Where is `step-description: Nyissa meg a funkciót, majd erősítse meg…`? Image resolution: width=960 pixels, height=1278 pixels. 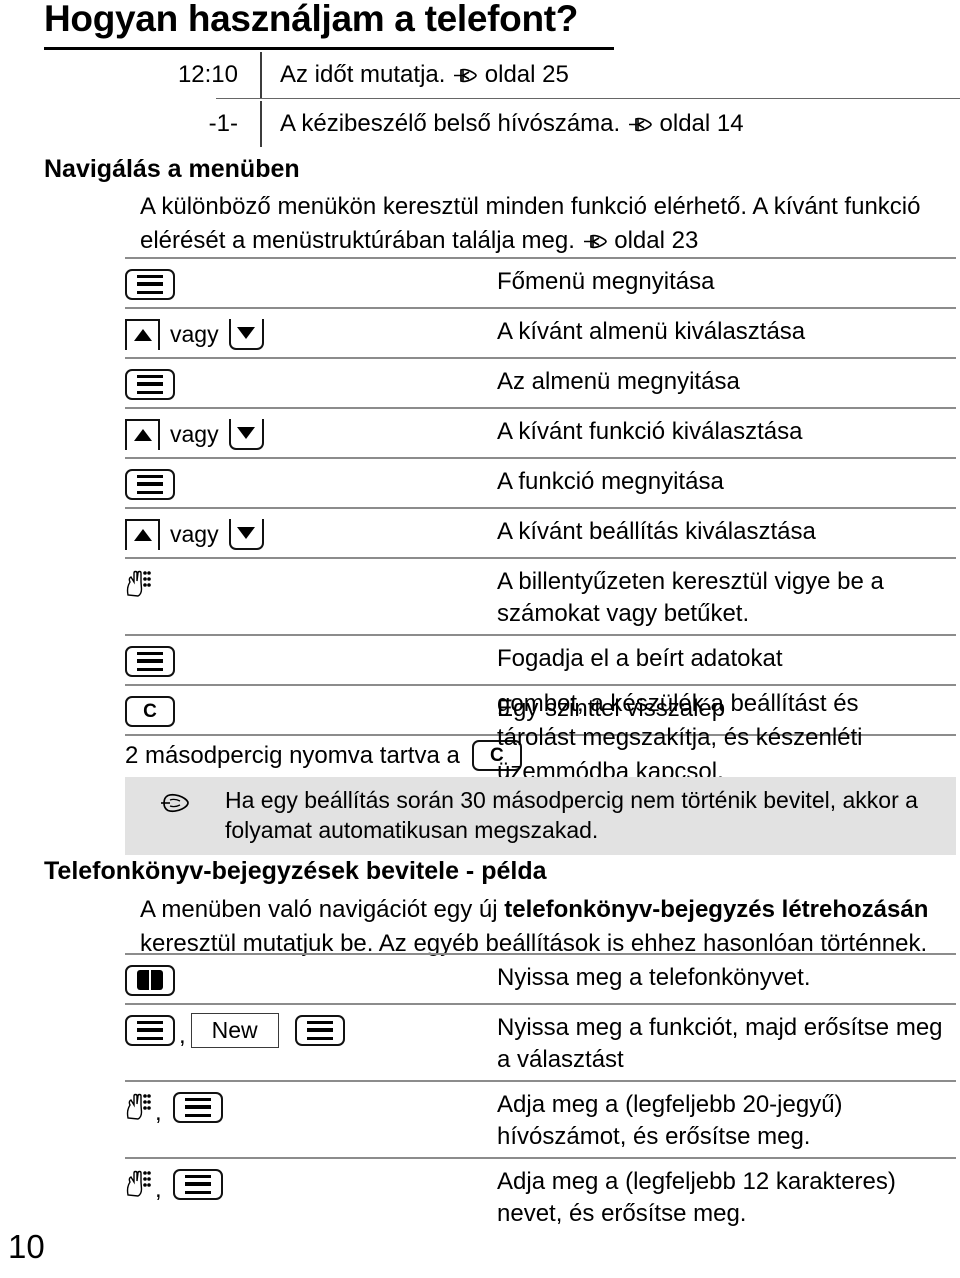 step-description: Nyissa meg a funkciót, majd erősítse meg… is located at coordinates (720, 1043).